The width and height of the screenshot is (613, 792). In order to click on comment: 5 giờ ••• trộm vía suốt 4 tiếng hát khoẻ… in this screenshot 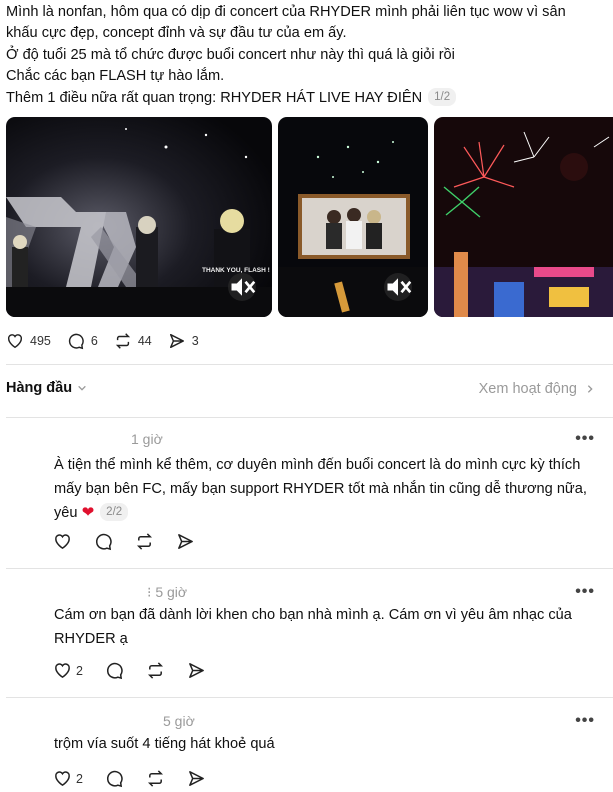, I will do `click(306, 745)`.